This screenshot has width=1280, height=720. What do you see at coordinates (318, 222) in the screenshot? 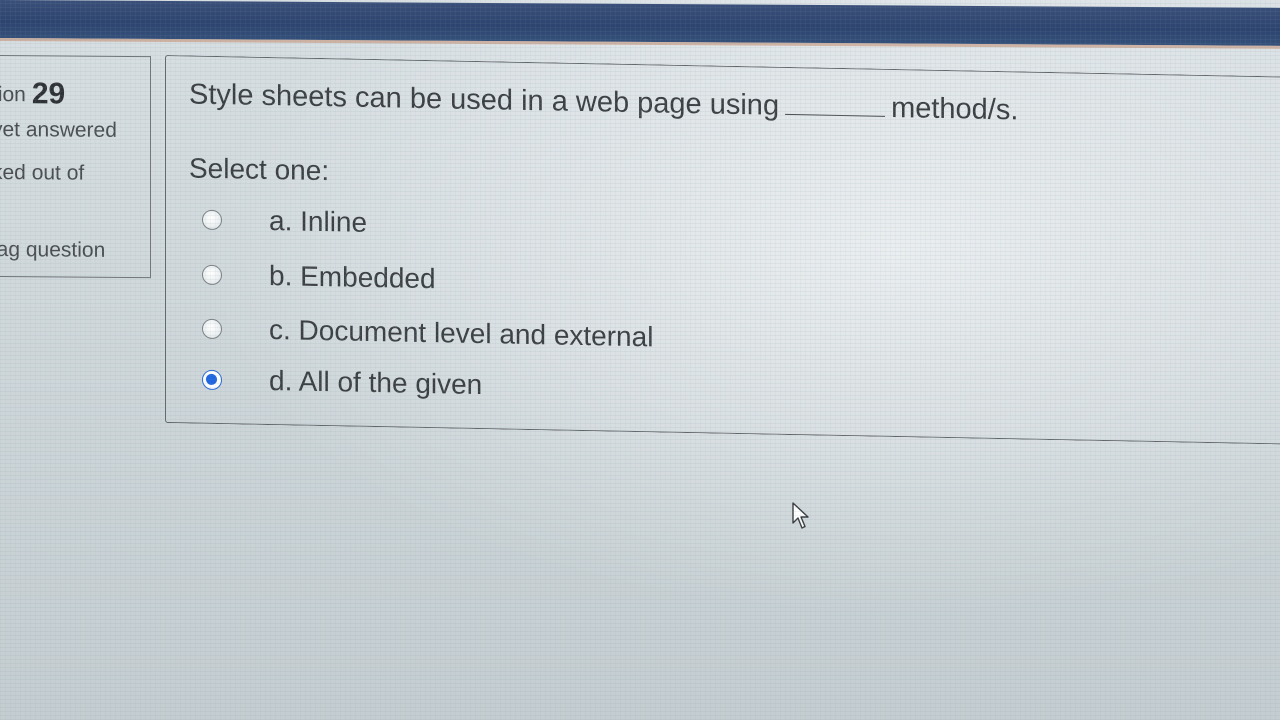
I see `answer-label-a: a. Inline` at bounding box center [318, 222].